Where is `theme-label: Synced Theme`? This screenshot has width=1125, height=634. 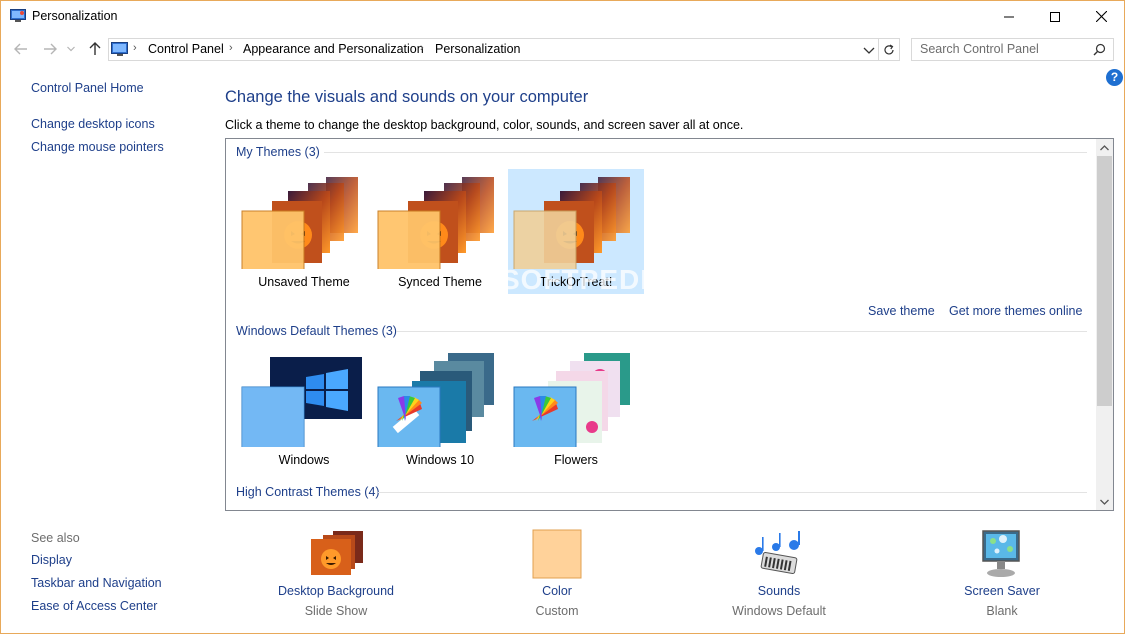
theme-label: Synced Theme is located at coordinates (440, 282).